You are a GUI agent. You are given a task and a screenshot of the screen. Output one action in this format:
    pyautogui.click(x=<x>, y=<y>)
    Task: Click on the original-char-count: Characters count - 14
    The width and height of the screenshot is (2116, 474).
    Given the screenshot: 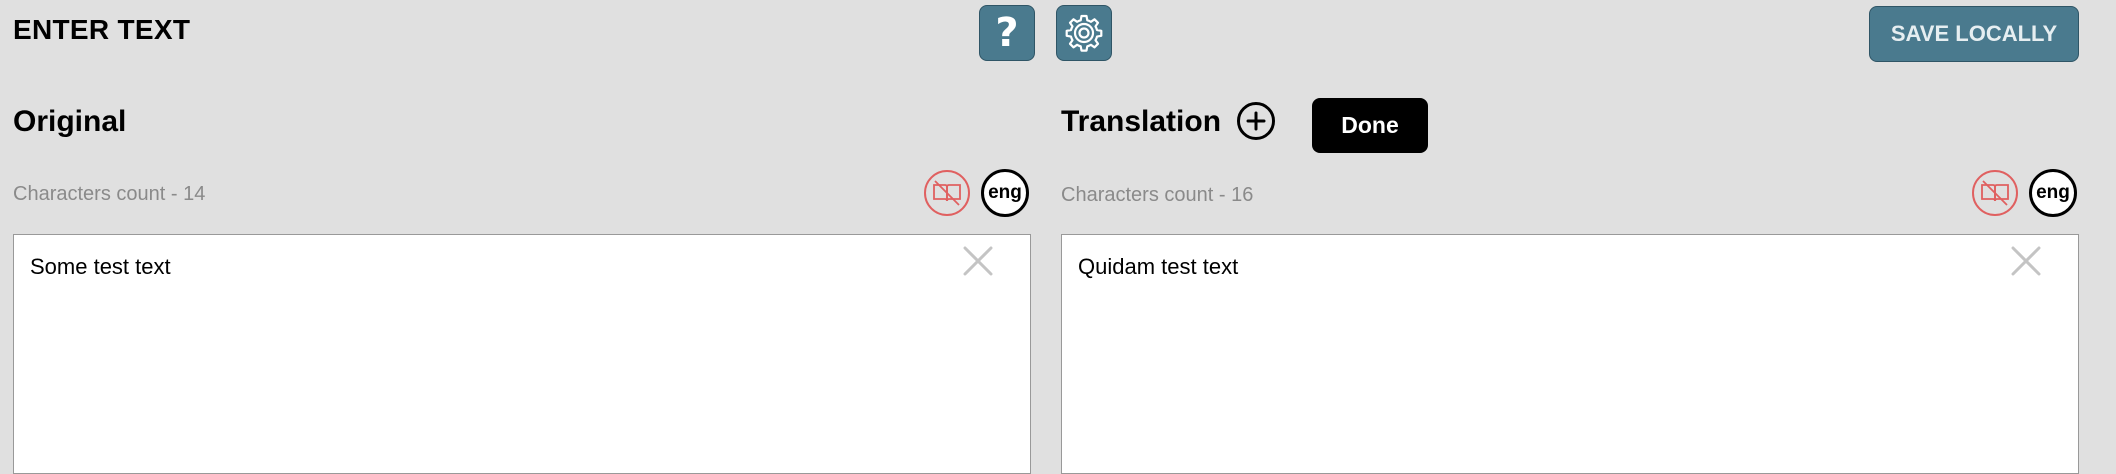 What is the action you would take?
    pyautogui.click(x=109, y=194)
    